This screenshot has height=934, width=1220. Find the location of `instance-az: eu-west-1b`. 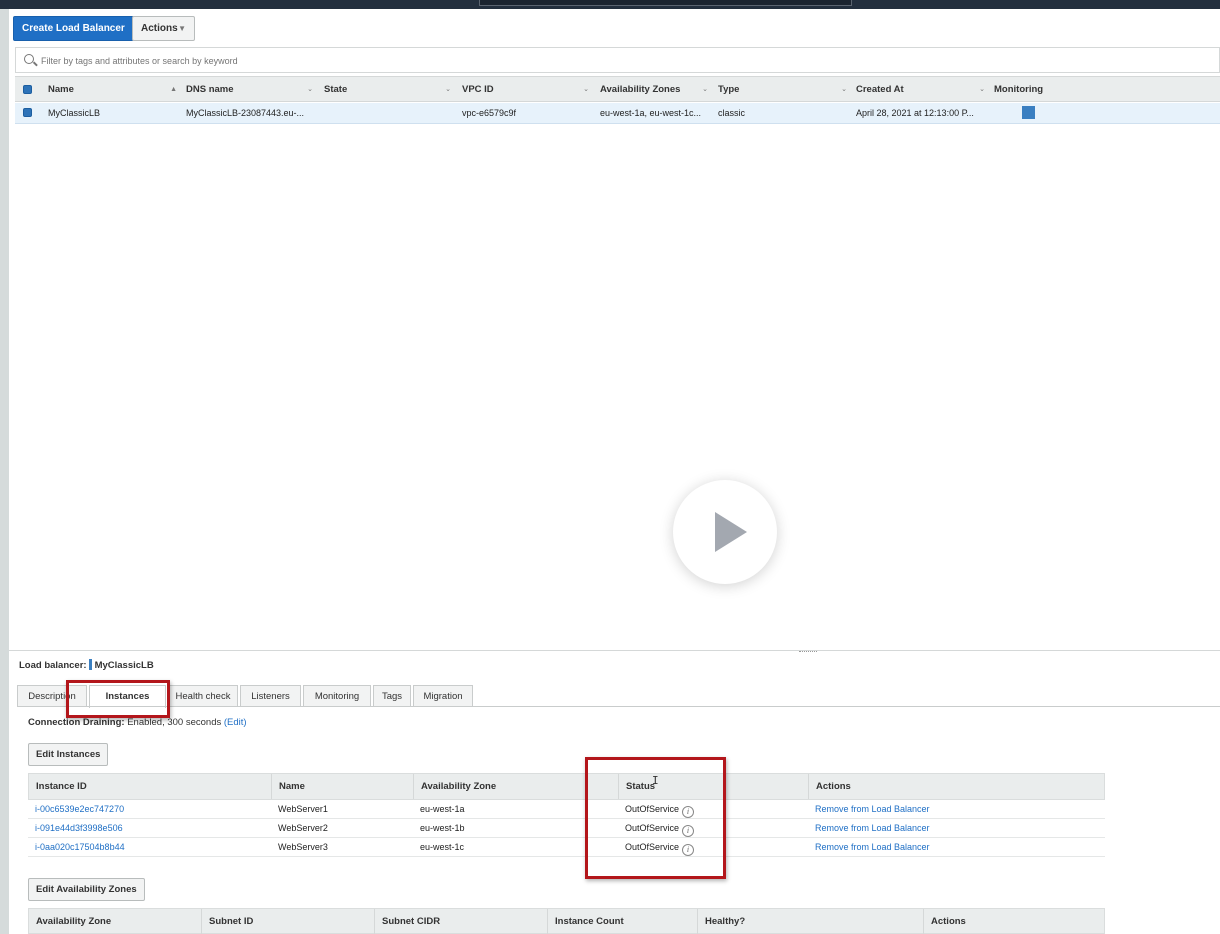

instance-az: eu-west-1b is located at coordinates (442, 828).